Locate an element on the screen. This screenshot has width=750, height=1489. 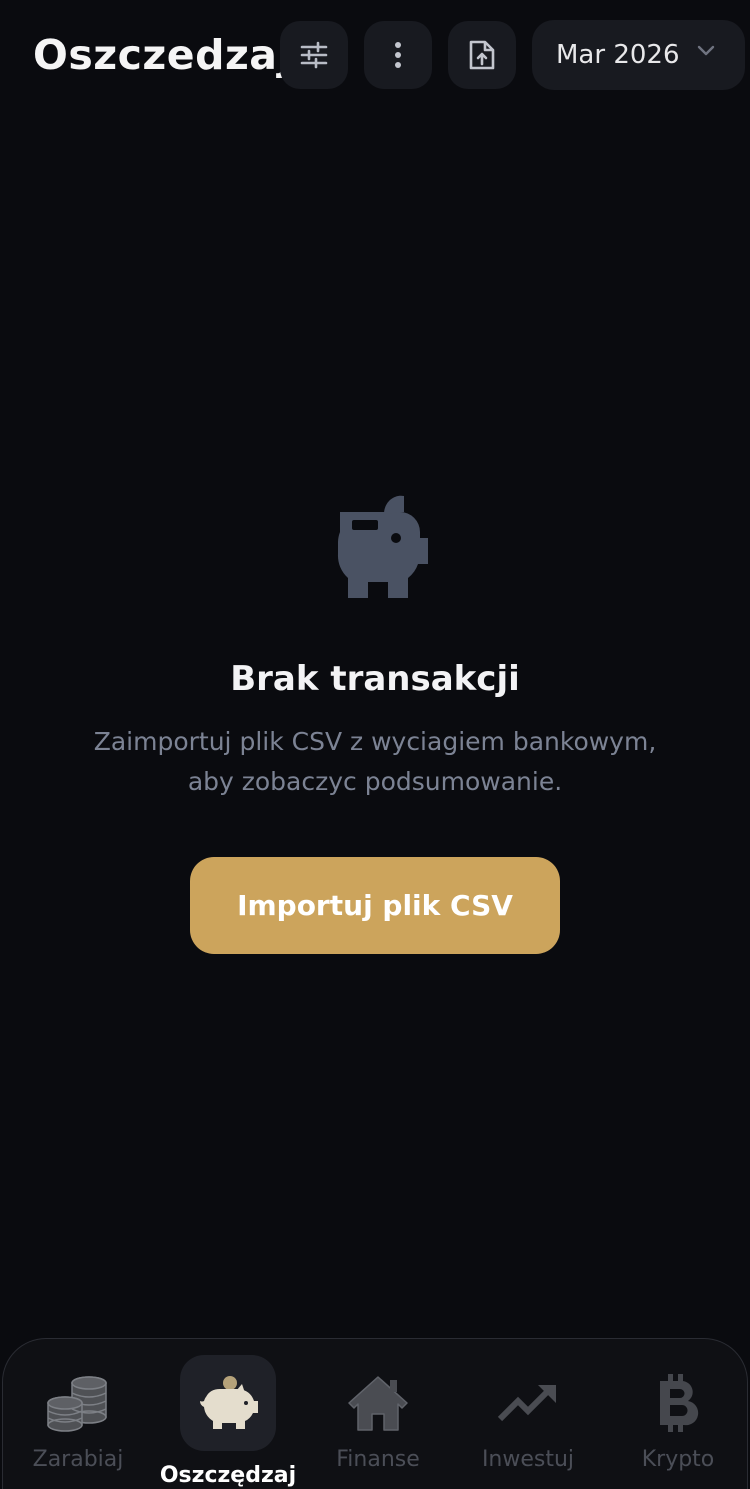
nav-item-oszczedzaj: Oszczędzaj is located at coordinates (228, 1414).